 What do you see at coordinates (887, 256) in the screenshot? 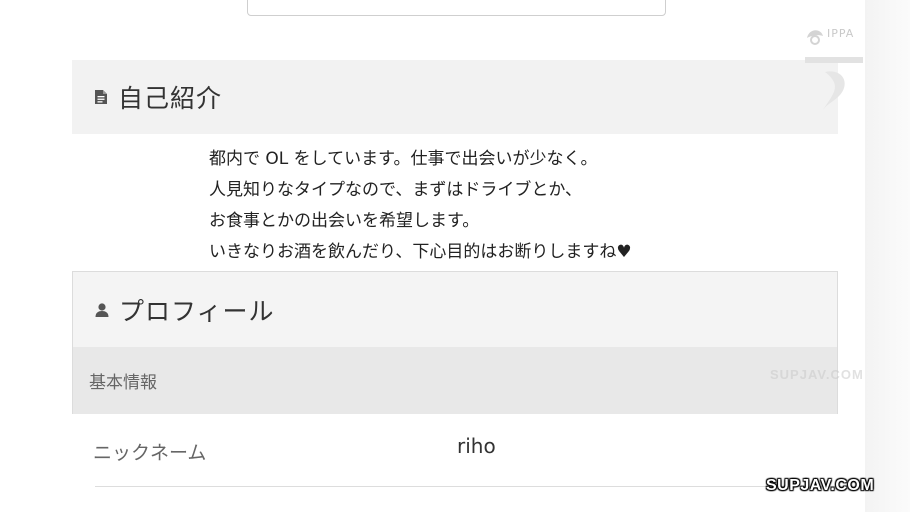
I see `side-strip` at bounding box center [887, 256].